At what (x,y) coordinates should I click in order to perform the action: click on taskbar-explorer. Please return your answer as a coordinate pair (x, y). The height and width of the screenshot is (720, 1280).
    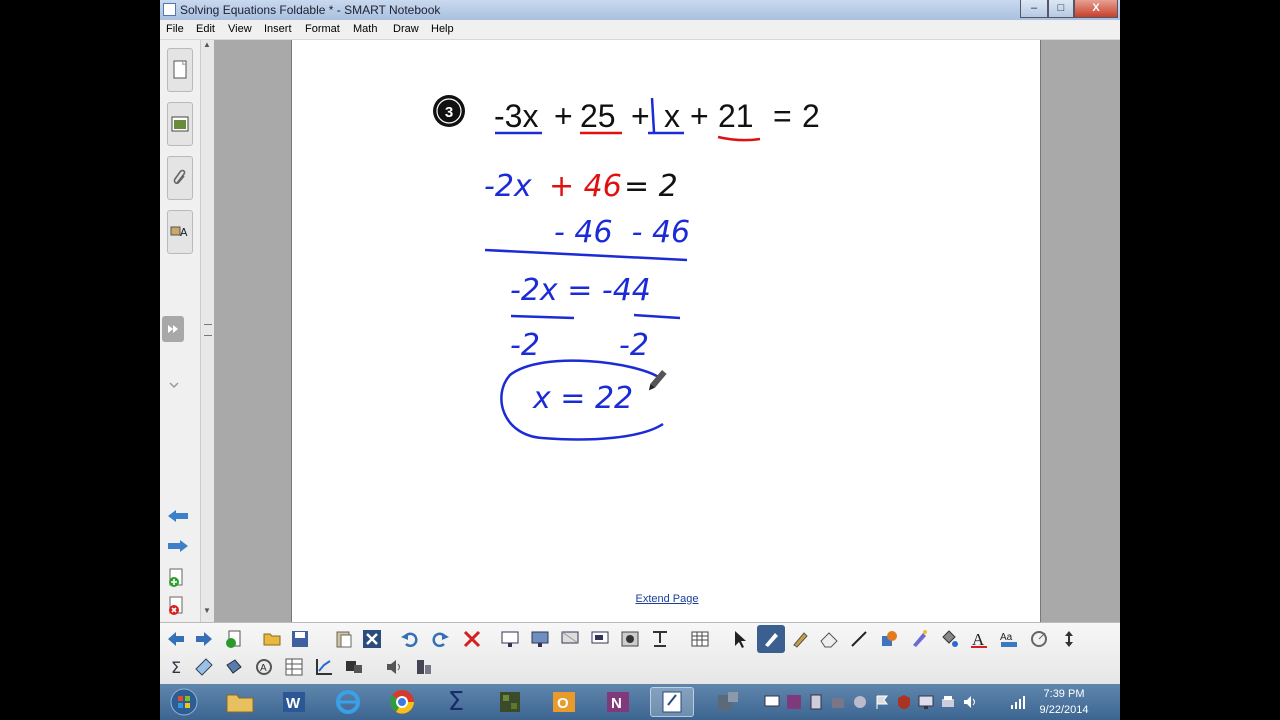
    Looking at the image, I should click on (240, 702).